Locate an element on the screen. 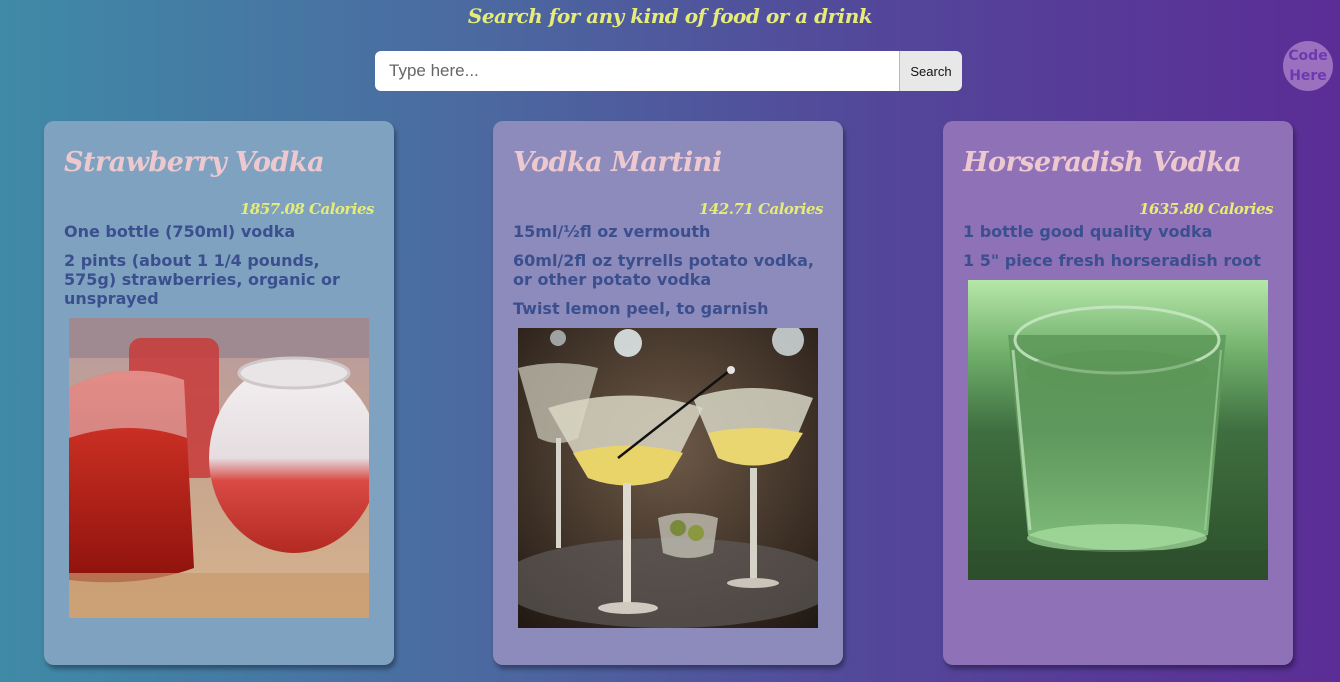 This screenshot has height=682, width=1340. recipe-title: Strawberry Vodka is located at coordinates (194, 162).